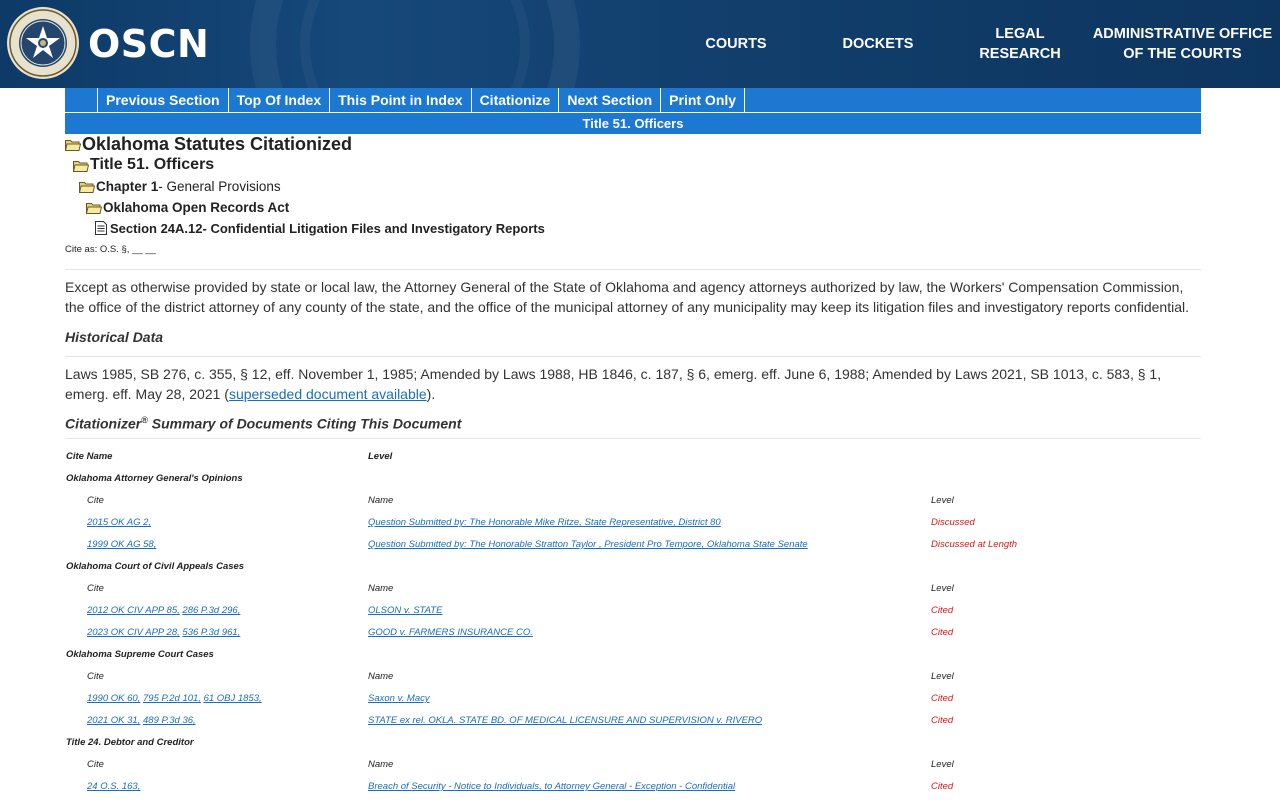 This screenshot has height=800, width=1280. What do you see at coordinates (380, 456) in the screenshot?
I see `header-level: Level` at bounding box center [380, 456].